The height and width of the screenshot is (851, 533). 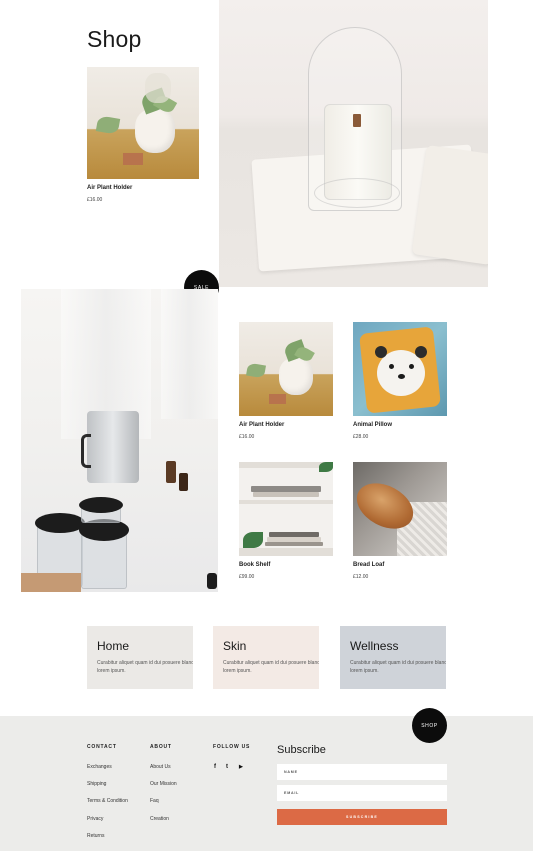 What do you see at coordinates (400, 369) in the screenshot?
I see `product-image-animal-pillow` at bounding box center [400, 369].